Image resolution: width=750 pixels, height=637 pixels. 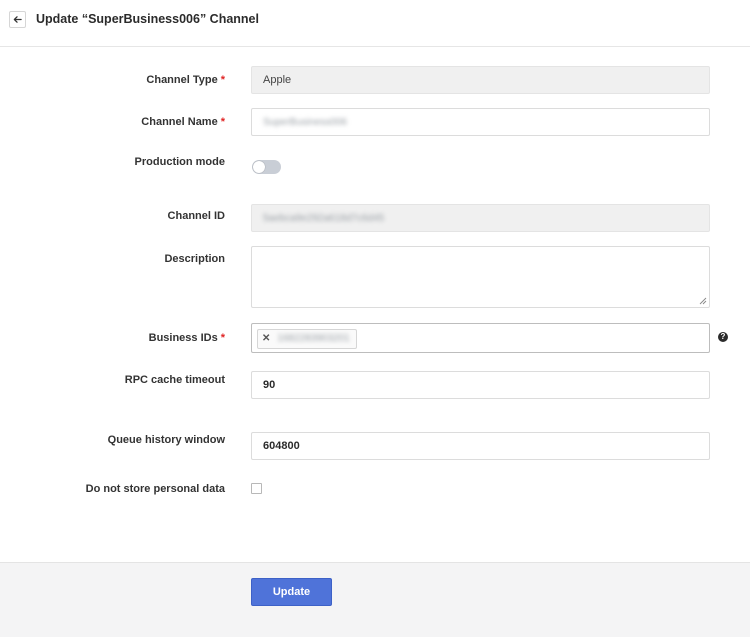 What do you see at coordinates (186, 338) in the screenshot?
I see `business-ids-label: Business IDs *` at bounding box center [186, 338].